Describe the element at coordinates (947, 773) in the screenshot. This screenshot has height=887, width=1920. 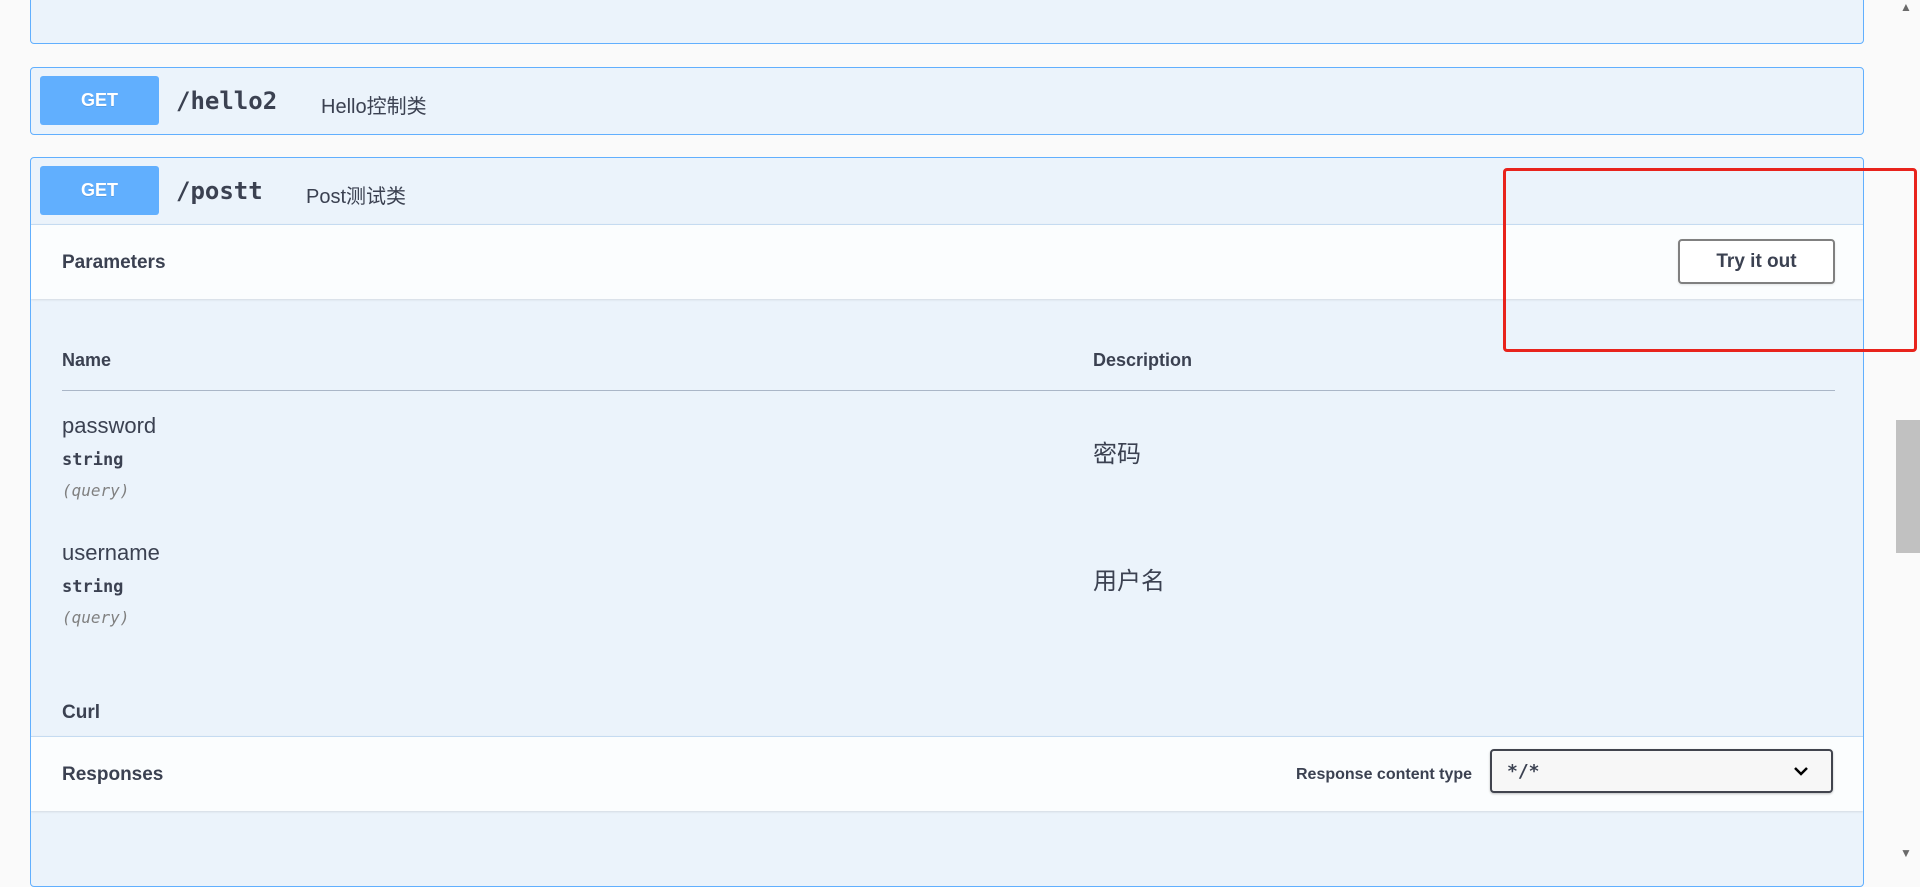
I see `responses-header: Responses Response content type */*` at that location.